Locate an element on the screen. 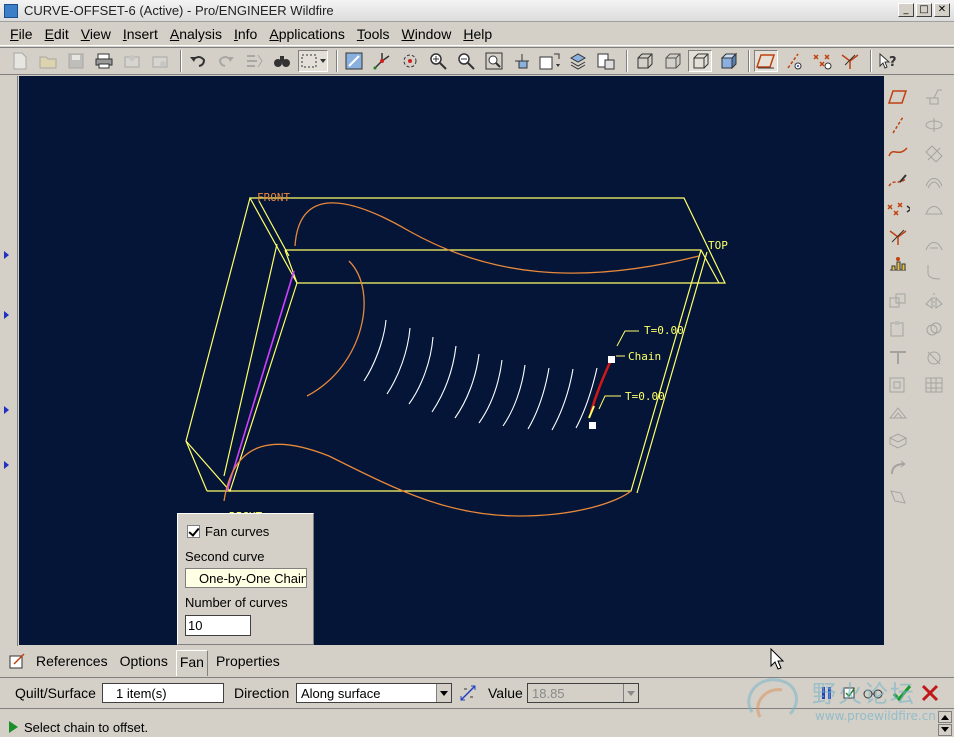 The image size is (954, 737). variable-section-tool is located at coordinates (934, 245).